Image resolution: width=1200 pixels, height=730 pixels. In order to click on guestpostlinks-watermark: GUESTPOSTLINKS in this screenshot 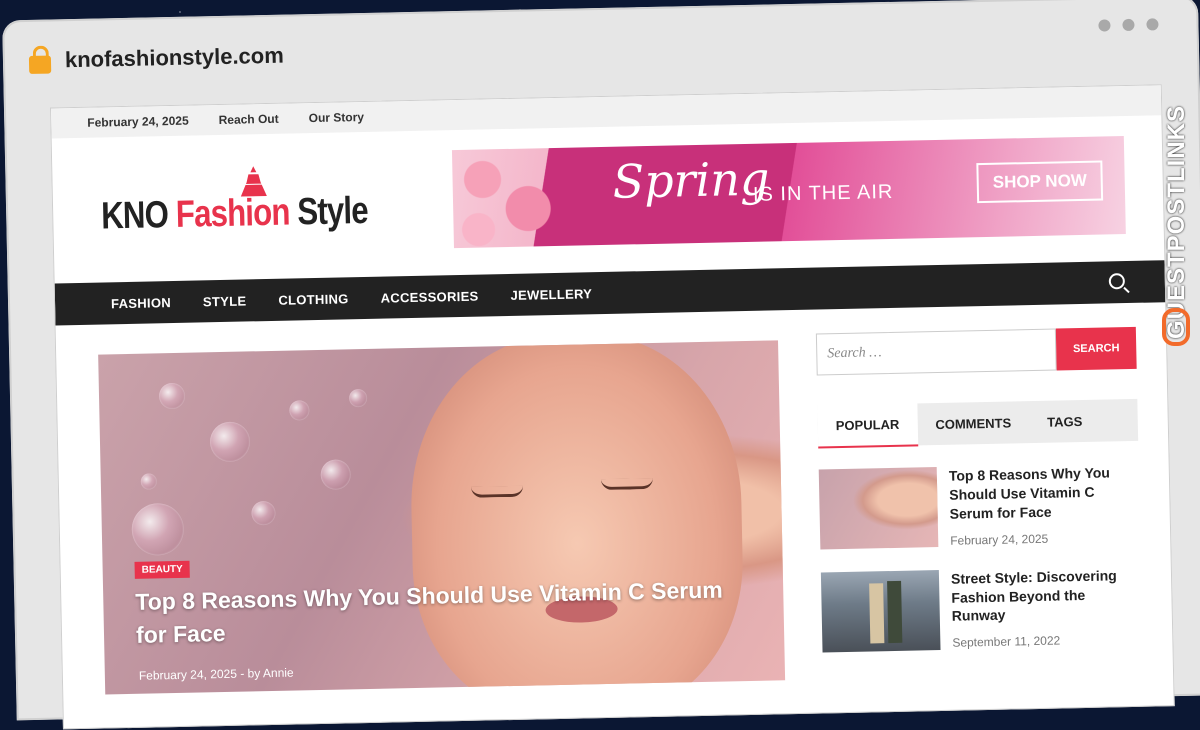, I will do `click(1174, 210)`.